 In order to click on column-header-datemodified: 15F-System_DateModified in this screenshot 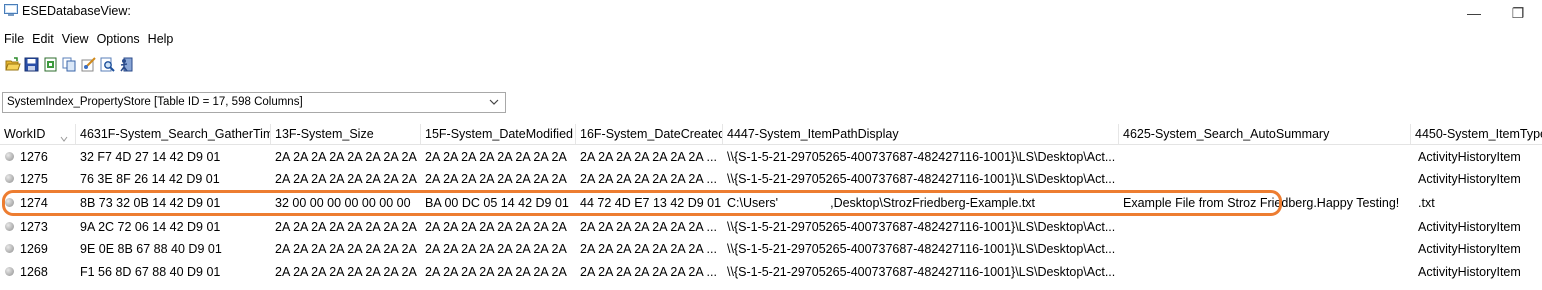, I will do `click(498, 134)`.